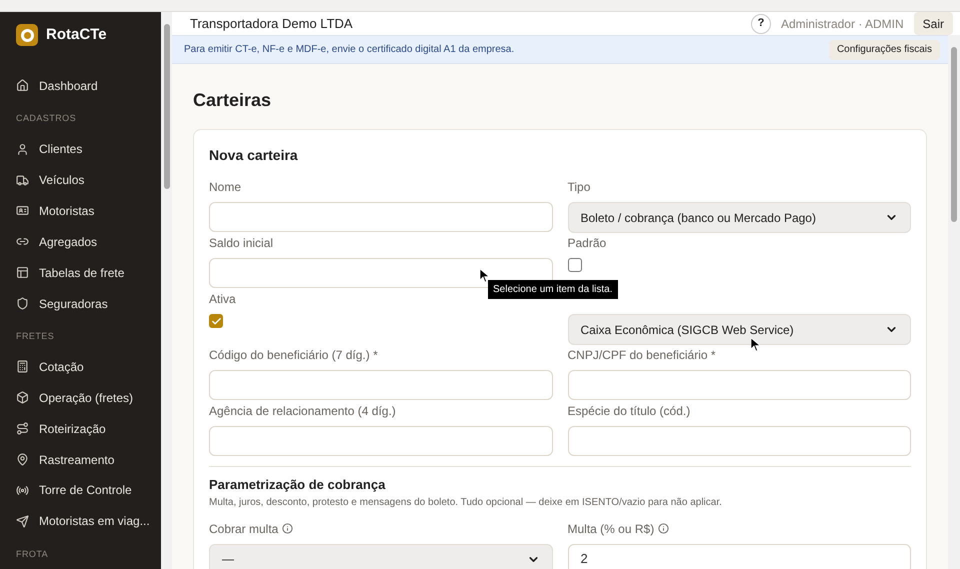 The image size is (960, 569). What do you see at coordinates (553, 289) in the screenshot?
I see `tooltip: Selecione um item da lista.` at bounding box center [553, 289].